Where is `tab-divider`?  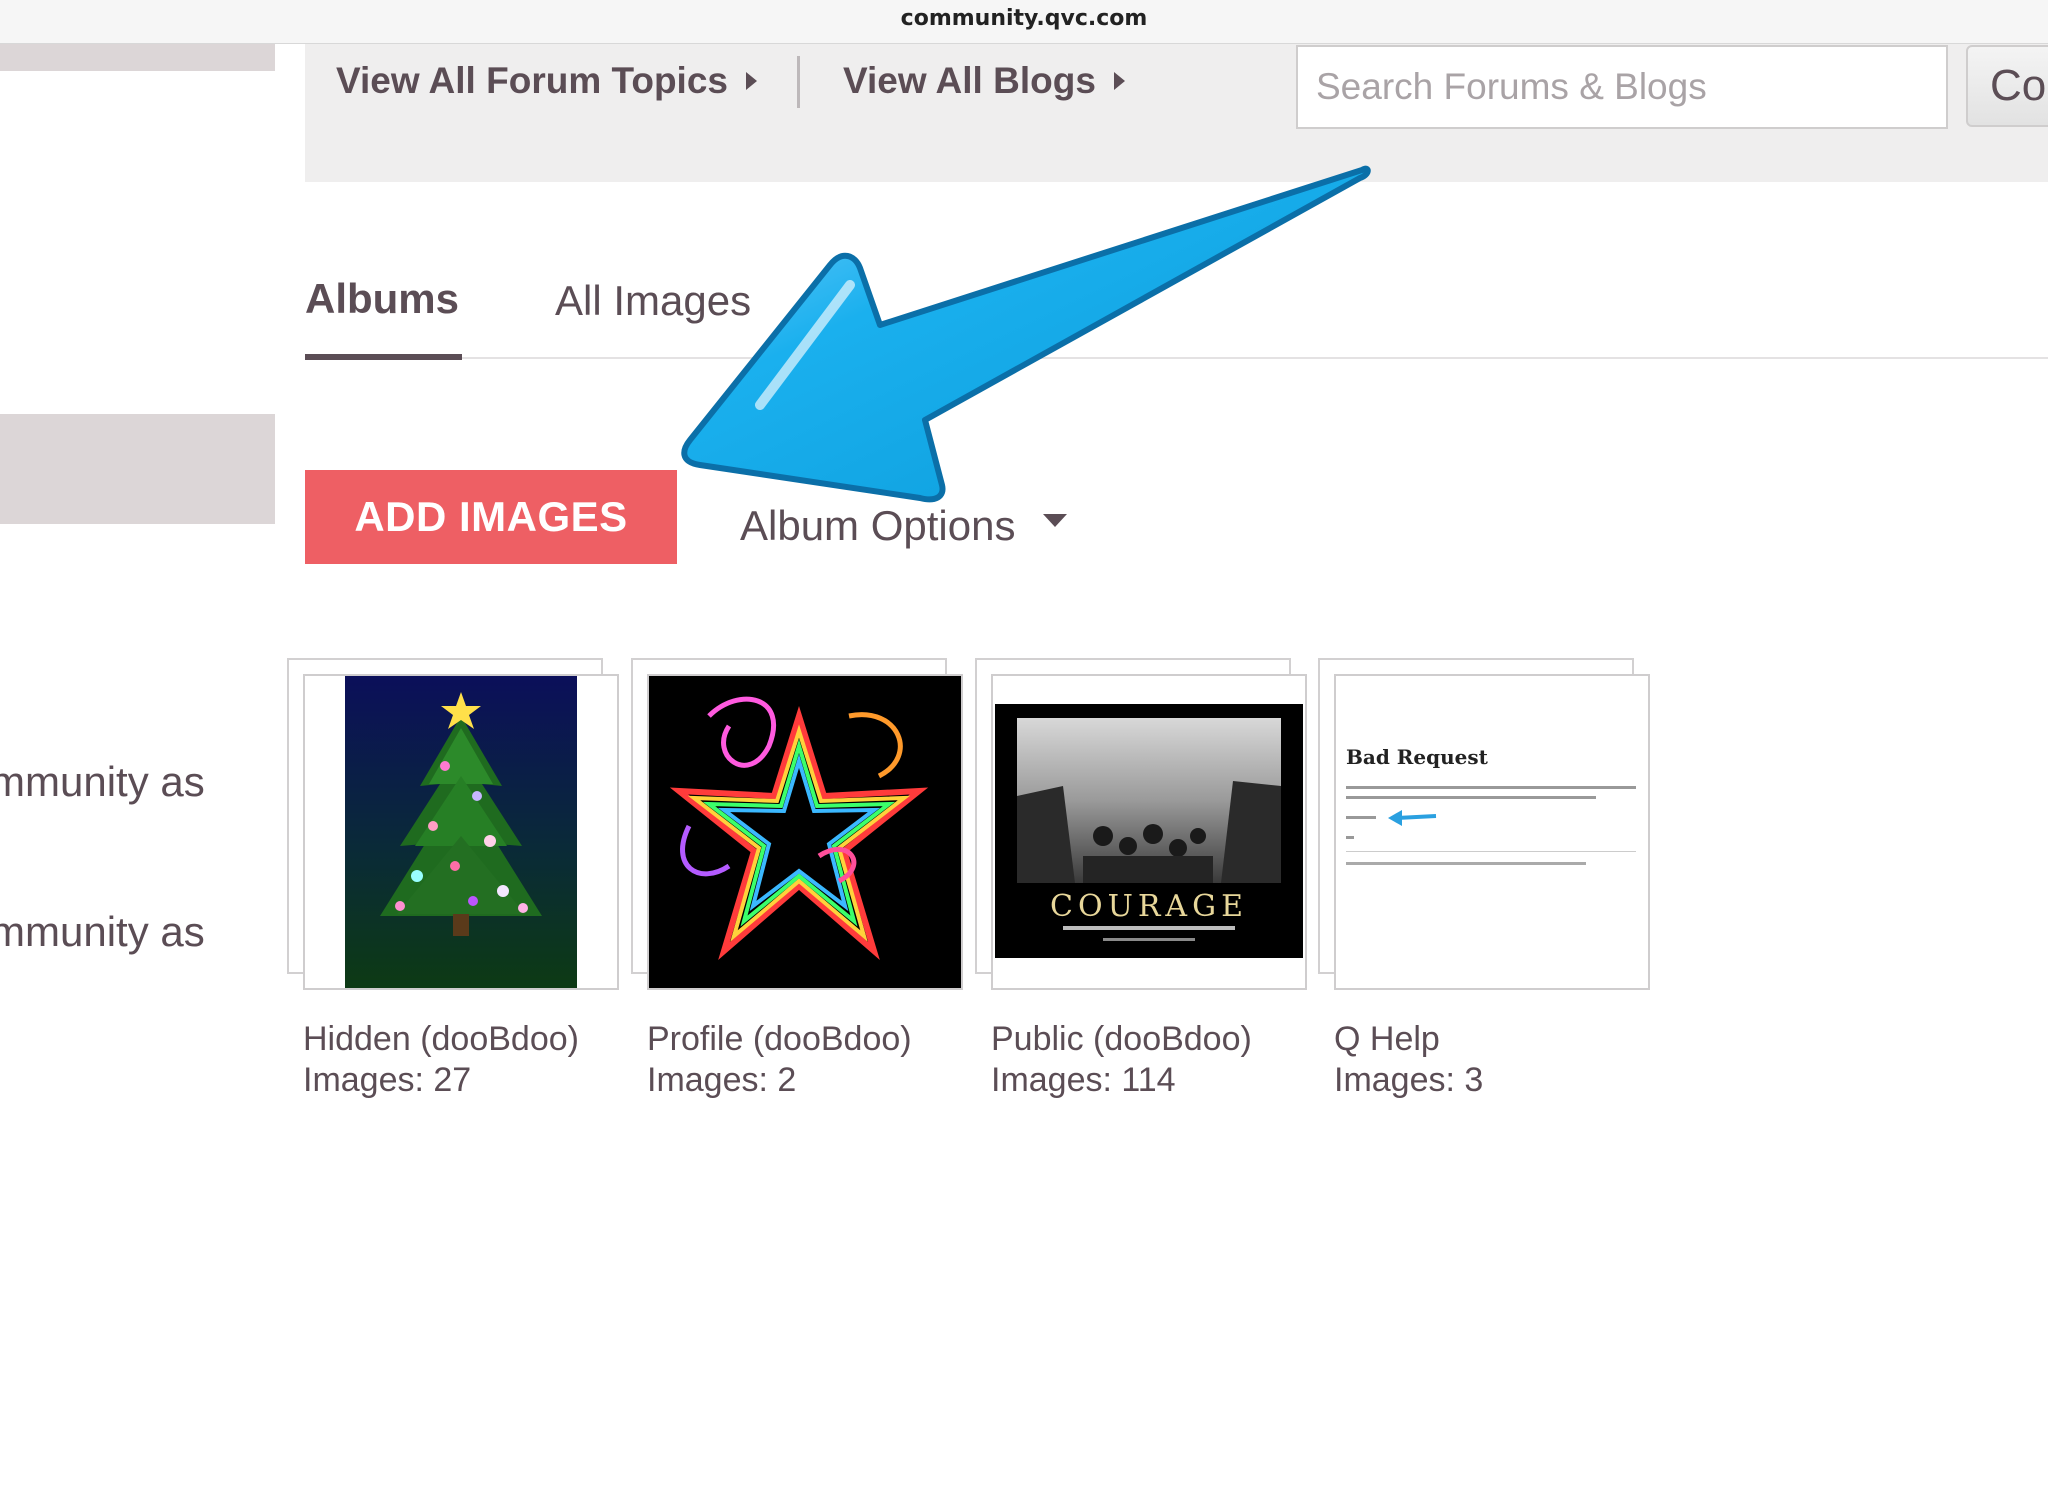
tab-divider is located at coordinates (1176, 358).